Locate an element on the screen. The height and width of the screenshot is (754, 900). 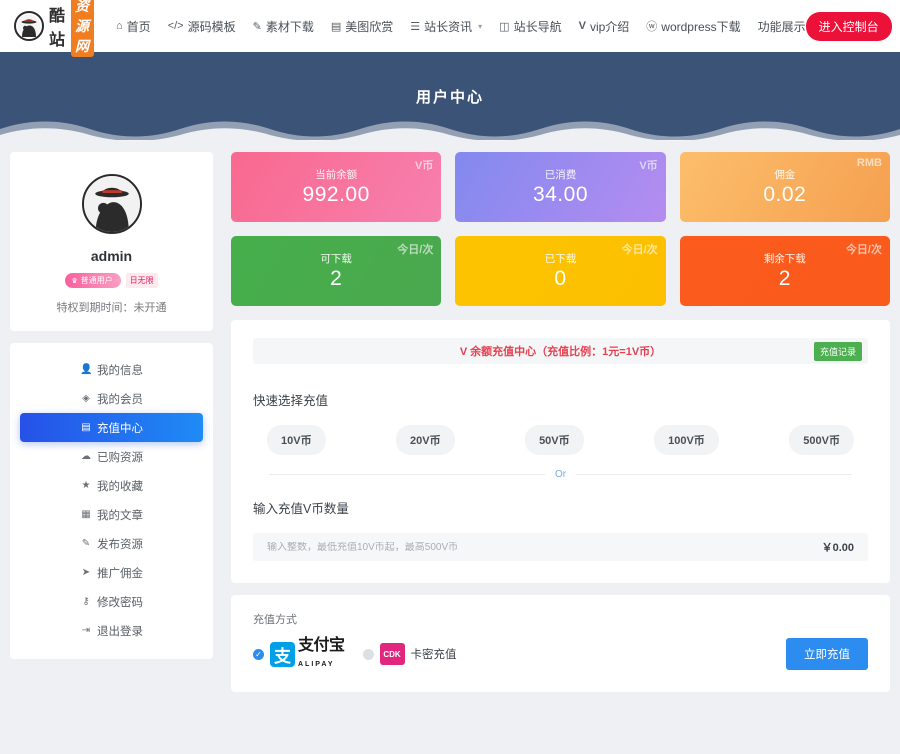
card-key-name: 卡密充值 is located at coordinates (433, 655).